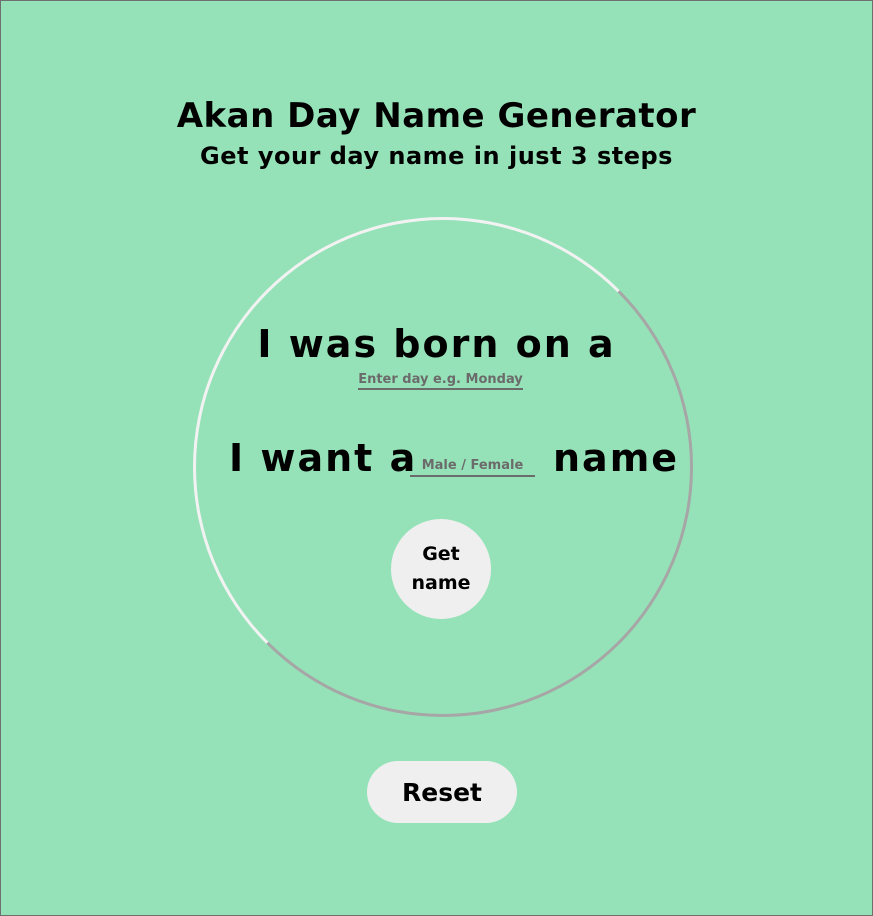  What do you see at coordinates (616, 458) in the screenshot?
I see `name-label: name` at bounding box center [616, 458].